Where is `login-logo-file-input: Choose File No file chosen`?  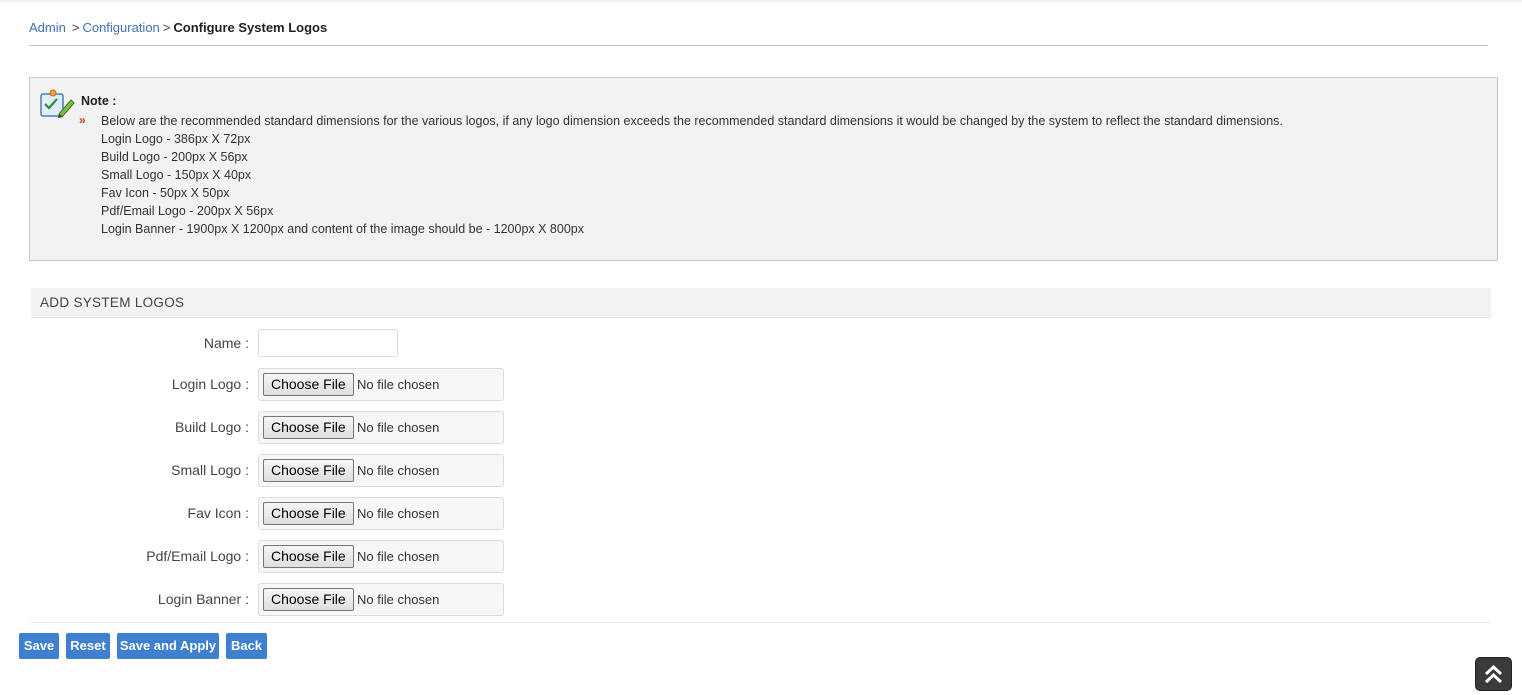 login-logo-file-input: Choose File No file chosen is located at coordinates (381, 384).